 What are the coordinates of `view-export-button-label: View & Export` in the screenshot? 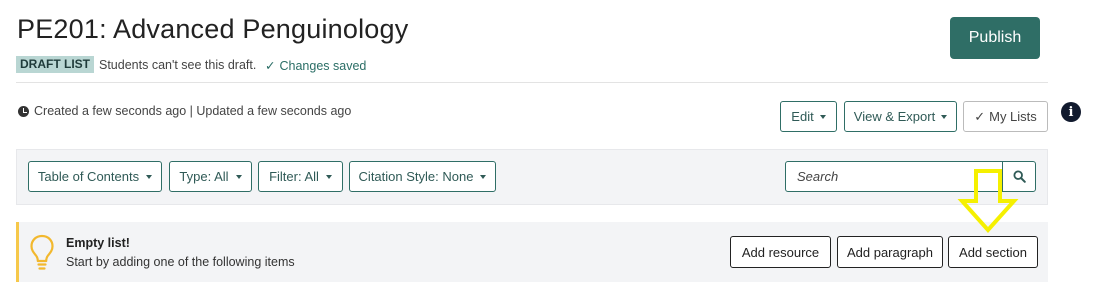 It's located at (894, 116).